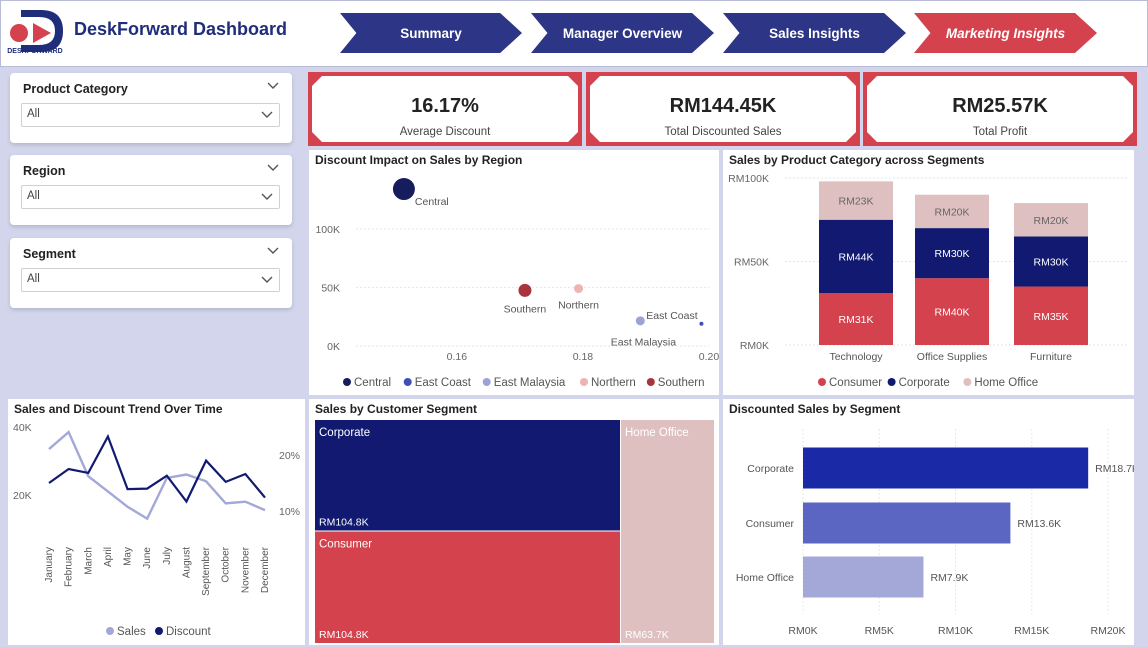  Describe the element at coordinates (667, 531) in the screenshot. I see `treemap-tile-home-office` at that location.